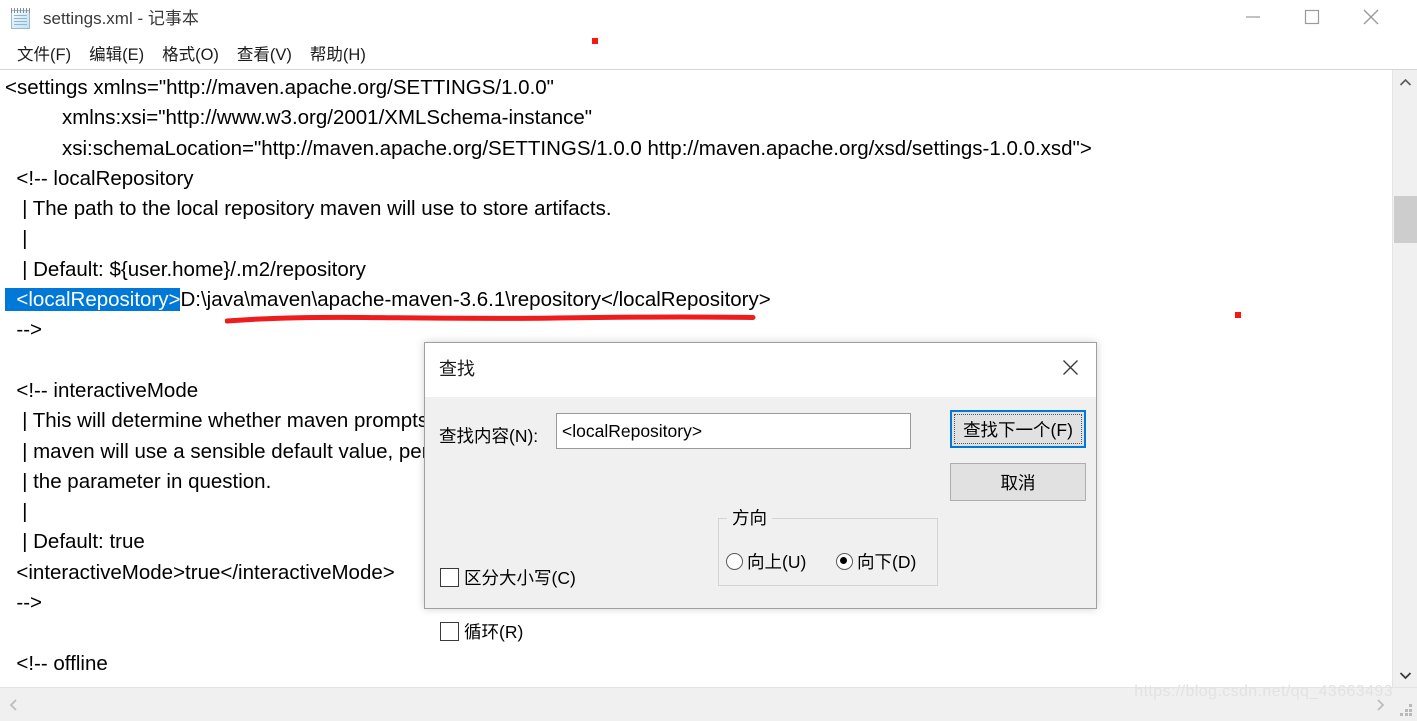 This screenshot has height=721, width=1417. Describe the element at coordinates (264, 55) in the screenshot. I see `menu-item-view: 查看(V)` at that location.